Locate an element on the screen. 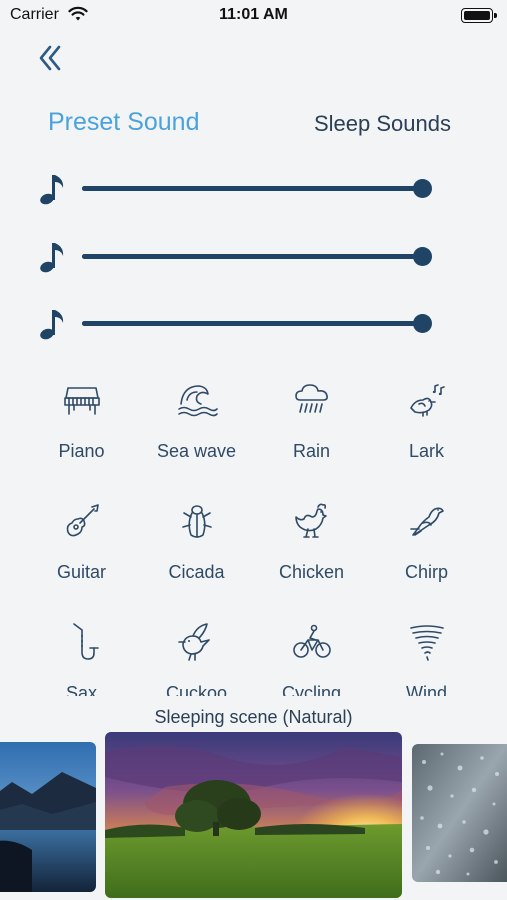  sound-item-piano: Piano is located at coordinates (81, 431).